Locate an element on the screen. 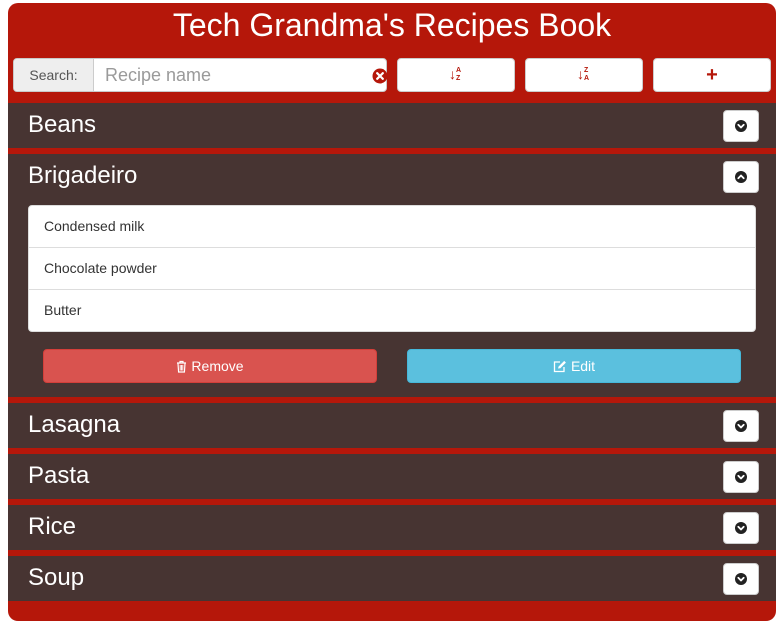  chevron-up-icon is located at coordinates (741, 177).